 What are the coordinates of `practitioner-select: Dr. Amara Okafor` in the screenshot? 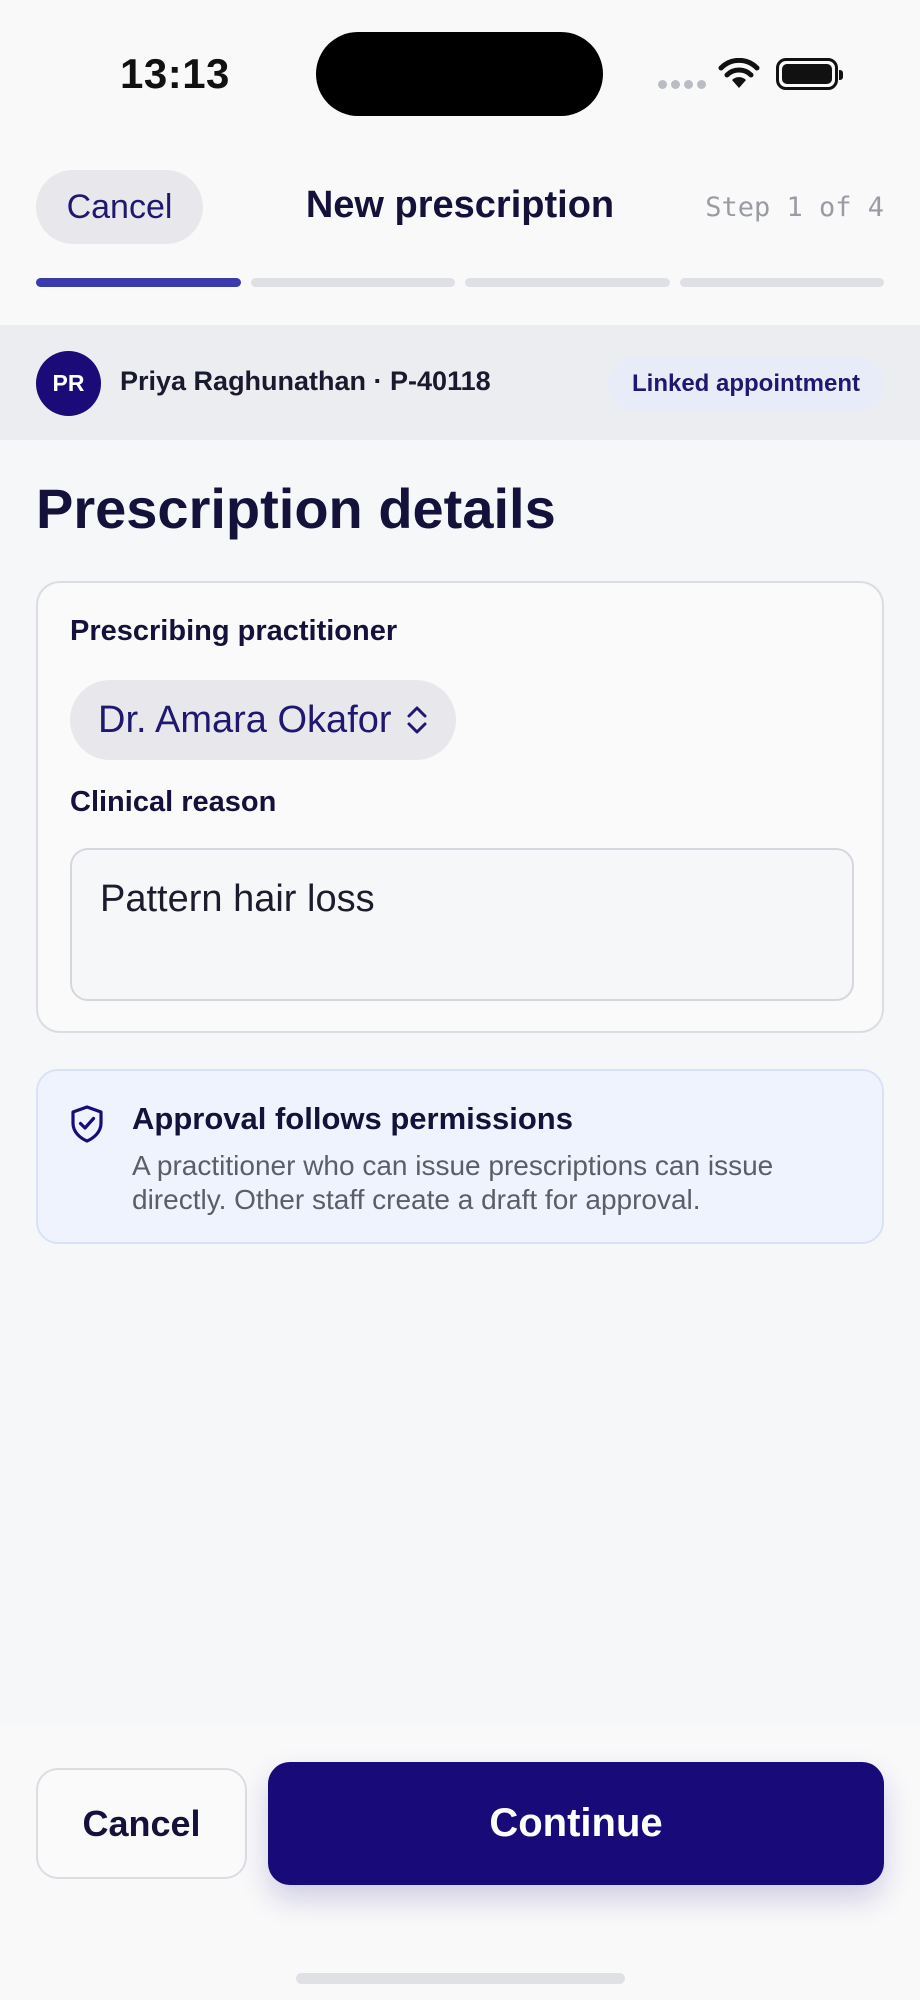 It's located at (263, 720).